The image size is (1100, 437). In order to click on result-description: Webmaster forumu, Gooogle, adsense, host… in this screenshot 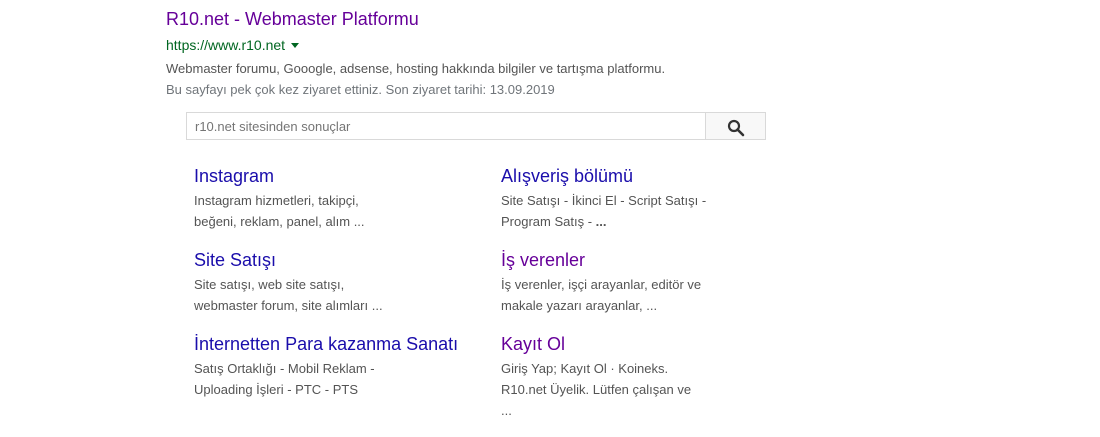, I will do `click(416, 68)`.